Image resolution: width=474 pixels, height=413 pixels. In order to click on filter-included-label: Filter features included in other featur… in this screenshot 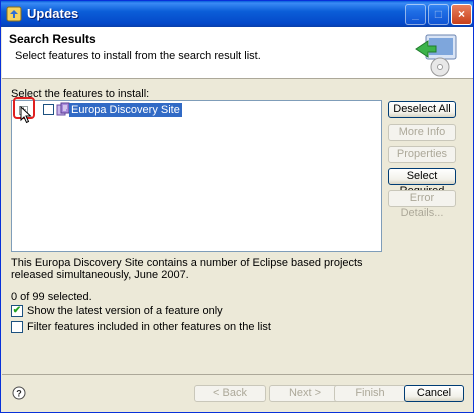, I will do `click(149, 327)`.